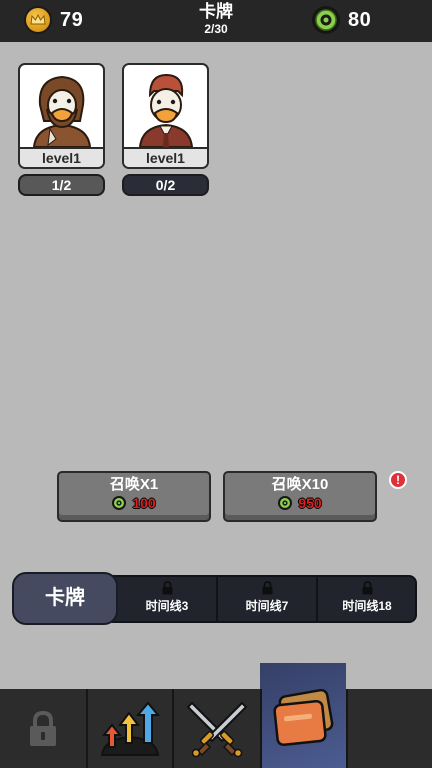 The height and width of the screenshot is (768, 432). What do you see at coordinates (267, 606) in the screenshot?
I see `tab-timeline-7-label: 时间线7` at bounding box center [267, 606].